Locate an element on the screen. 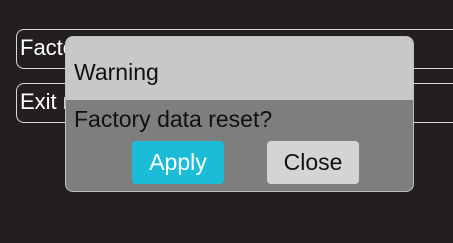 Image resolution: width=453 pixels, height=243 pixels. dialog-message: Factory data reset? is located at coordinates (173, 119).